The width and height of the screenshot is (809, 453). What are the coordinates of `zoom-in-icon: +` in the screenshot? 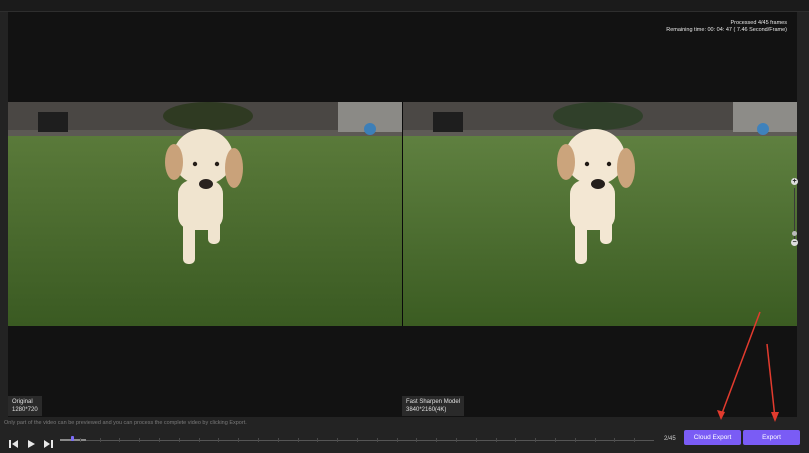 It's located at (794, 181).